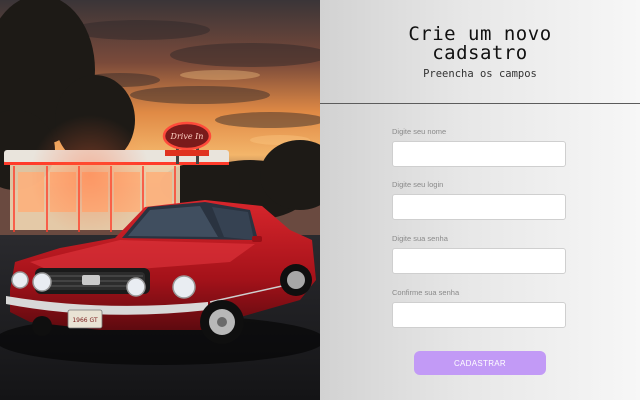 Image resolution: width=640 pixels, height=400 pixels. Describe the element at coordinates (187, 136) in the screenshot. I see `neon-sign-text: Drive In` at that location.